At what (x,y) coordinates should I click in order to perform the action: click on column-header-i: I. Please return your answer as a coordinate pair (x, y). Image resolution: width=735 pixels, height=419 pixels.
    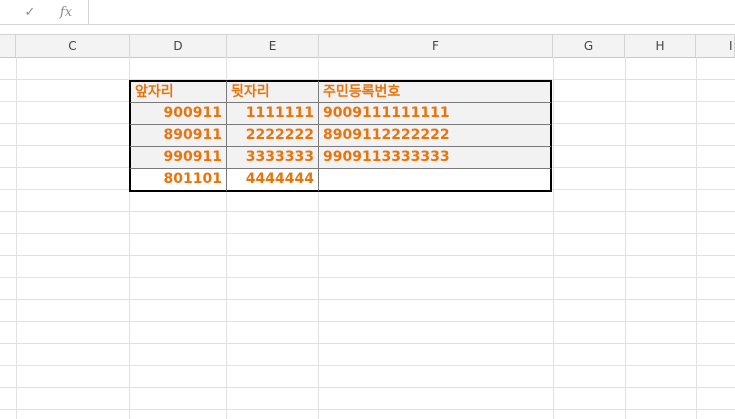
    Looking at the image, I should click on (715, 46).